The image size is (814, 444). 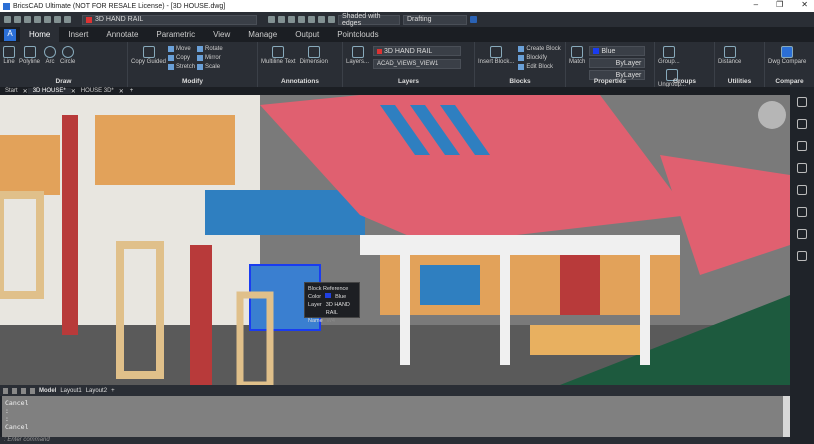 I want to click on tab-insert: Insert, so click(x=78, y=34).